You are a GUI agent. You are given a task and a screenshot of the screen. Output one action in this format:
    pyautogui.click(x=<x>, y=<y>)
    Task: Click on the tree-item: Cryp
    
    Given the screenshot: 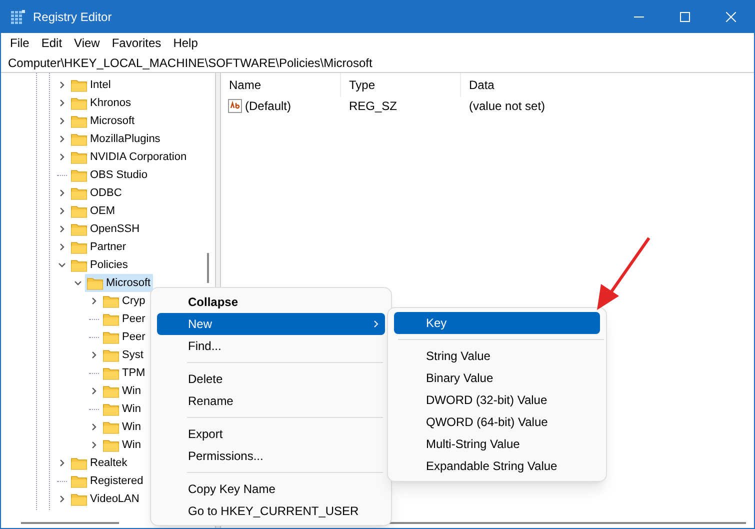 What is the action you would take?
    pyautogui.click(x=124, y=301)
    